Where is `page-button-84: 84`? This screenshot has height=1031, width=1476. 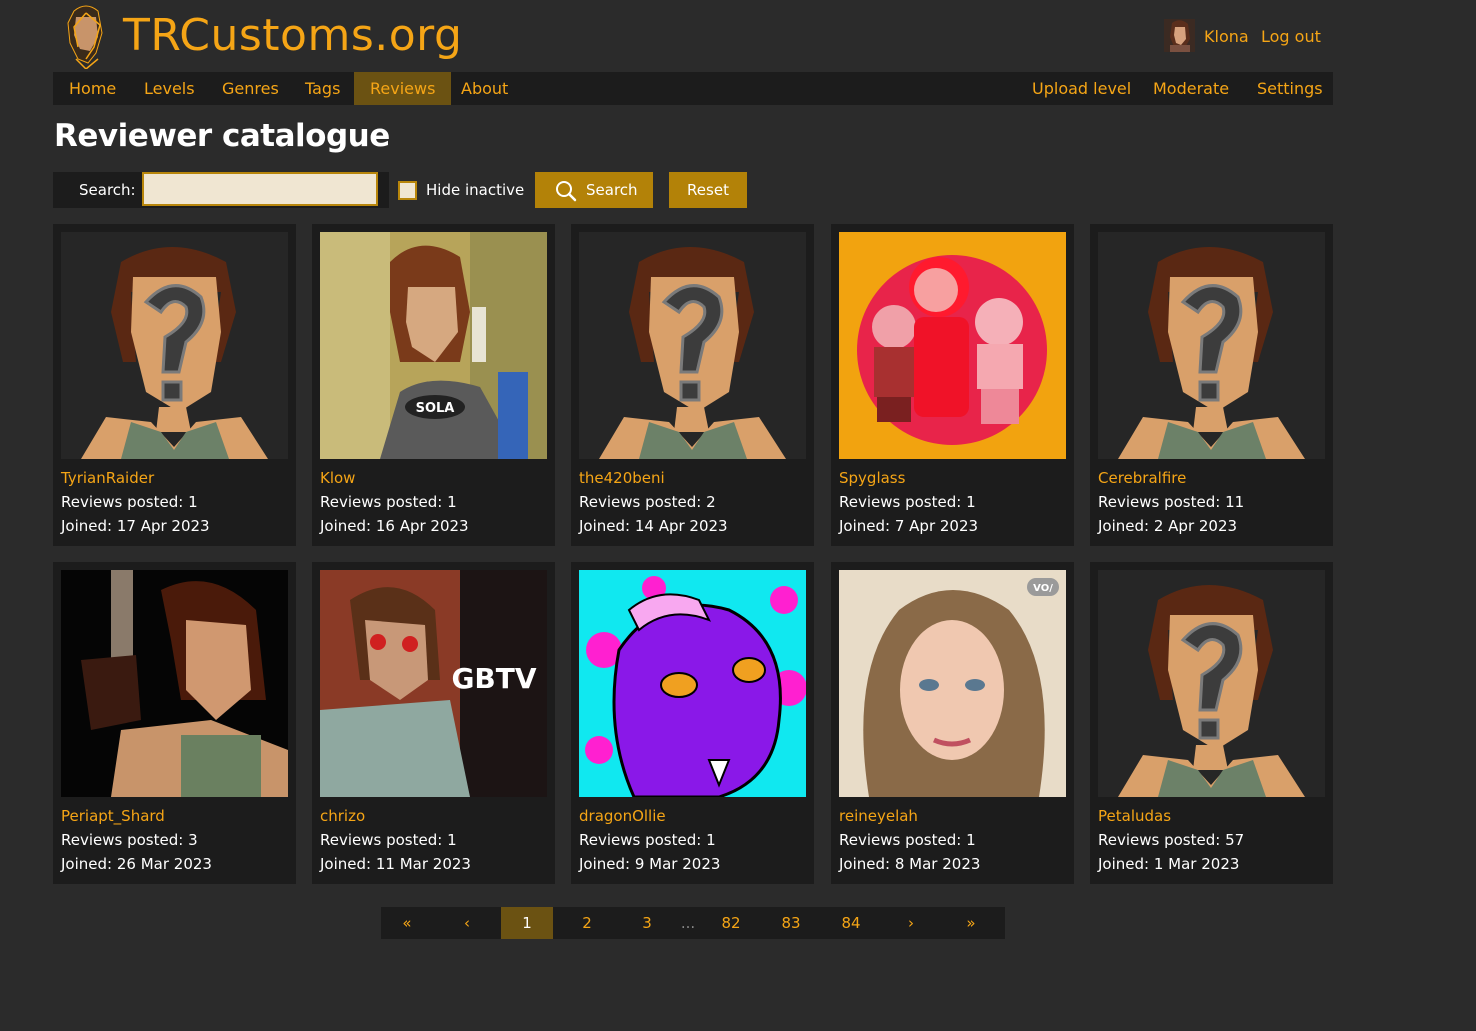 page-button-84: 84 is located at coordinates (851, 923).